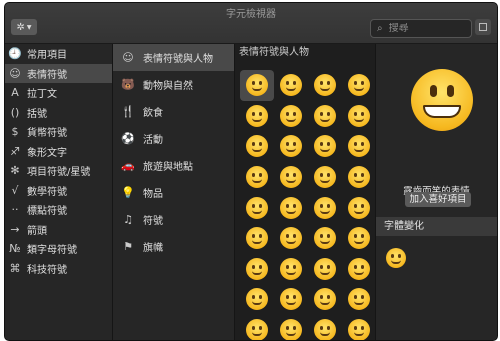  I want to click on category-label: 標點符號, so click(47, 212).